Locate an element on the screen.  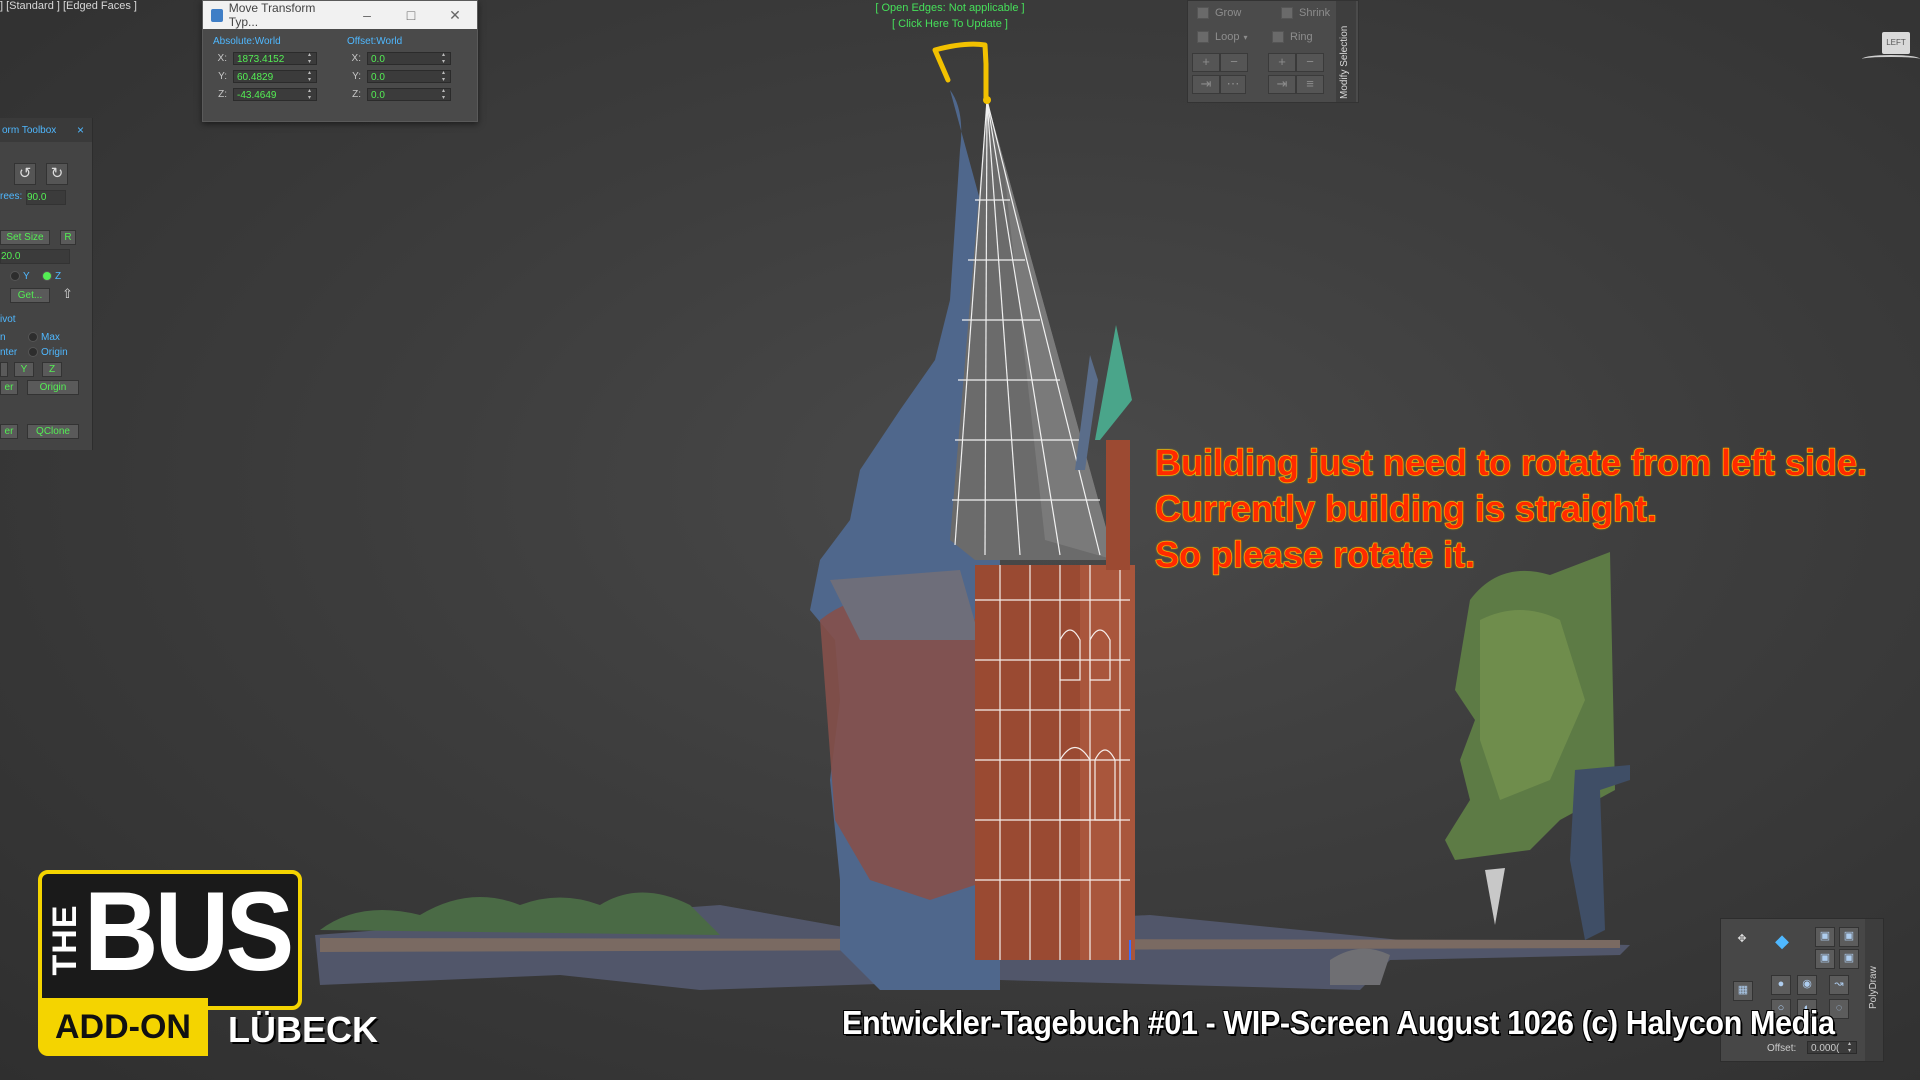
off-z-label: Z: is located at coordinates (356, 94).